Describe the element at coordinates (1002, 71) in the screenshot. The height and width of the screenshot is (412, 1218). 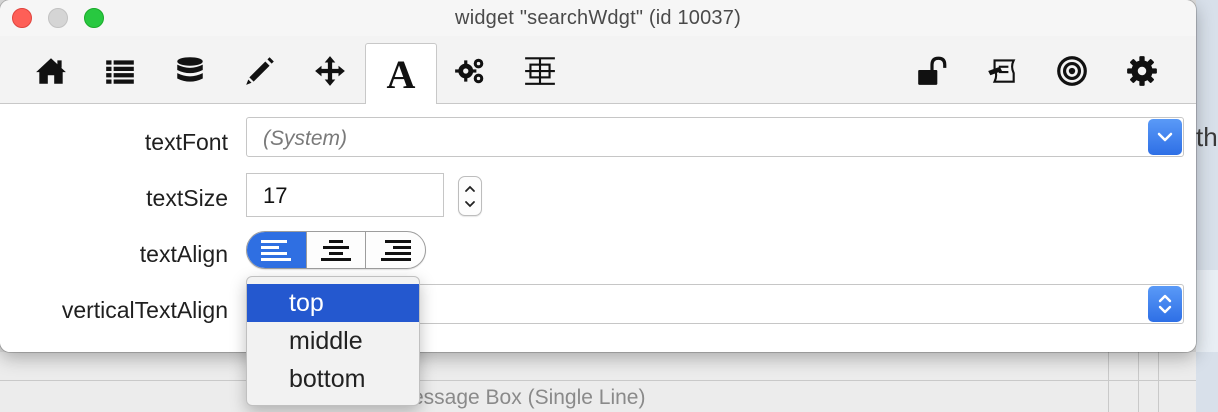
I see `script-icon` at that location.